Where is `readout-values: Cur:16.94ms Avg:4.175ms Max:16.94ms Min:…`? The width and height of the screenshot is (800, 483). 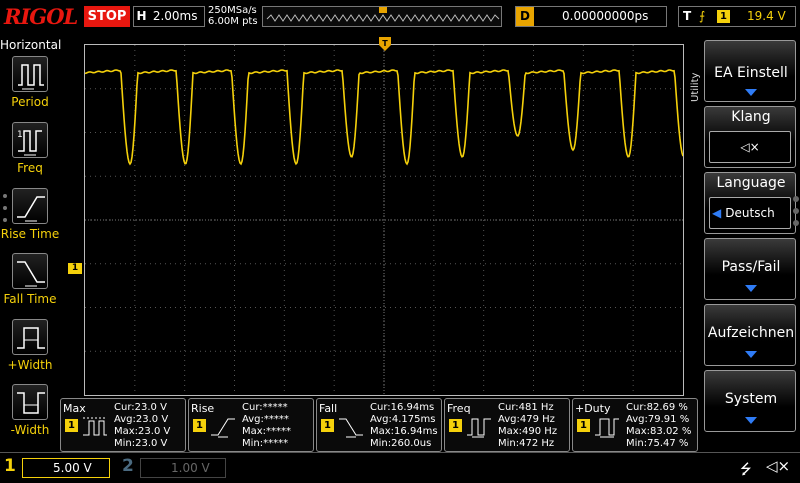 readout-values: Cur:16.94ms Avg:4.175ms Max:16.94ms Min:… is located at coordinates (404, 426).